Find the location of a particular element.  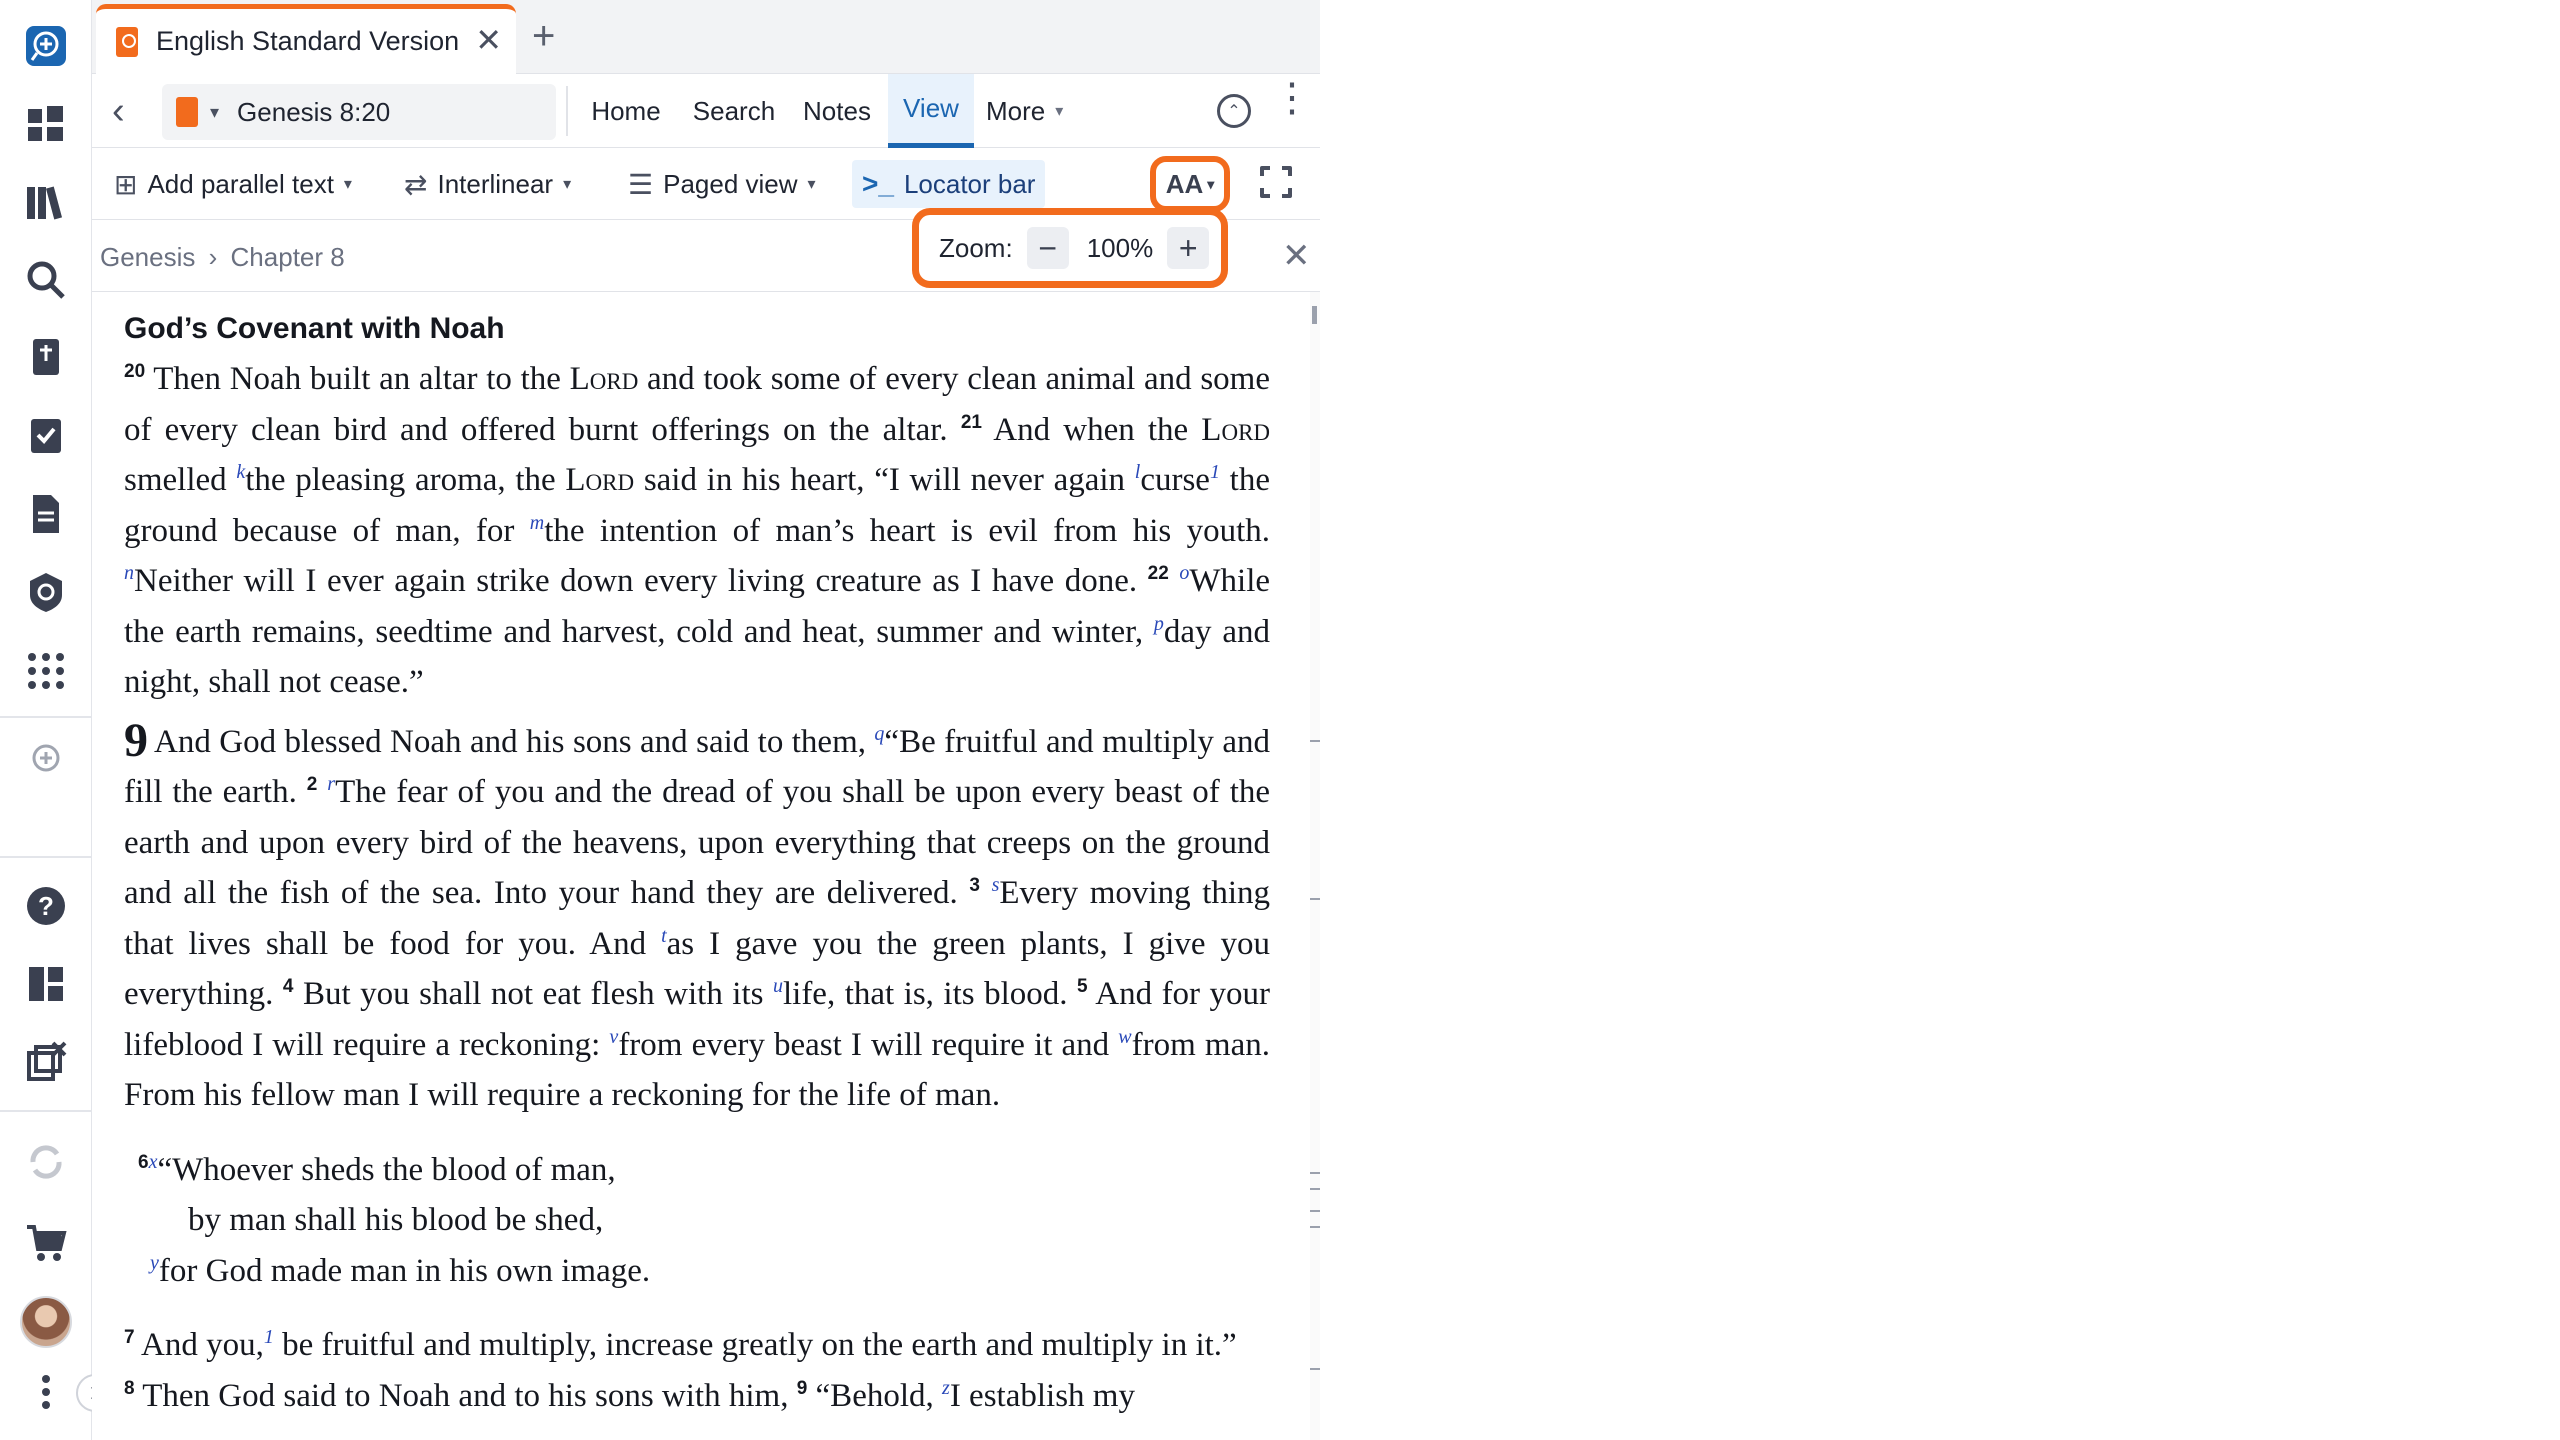

tab-title: English Standard Version is located at coordinates (308, 41).